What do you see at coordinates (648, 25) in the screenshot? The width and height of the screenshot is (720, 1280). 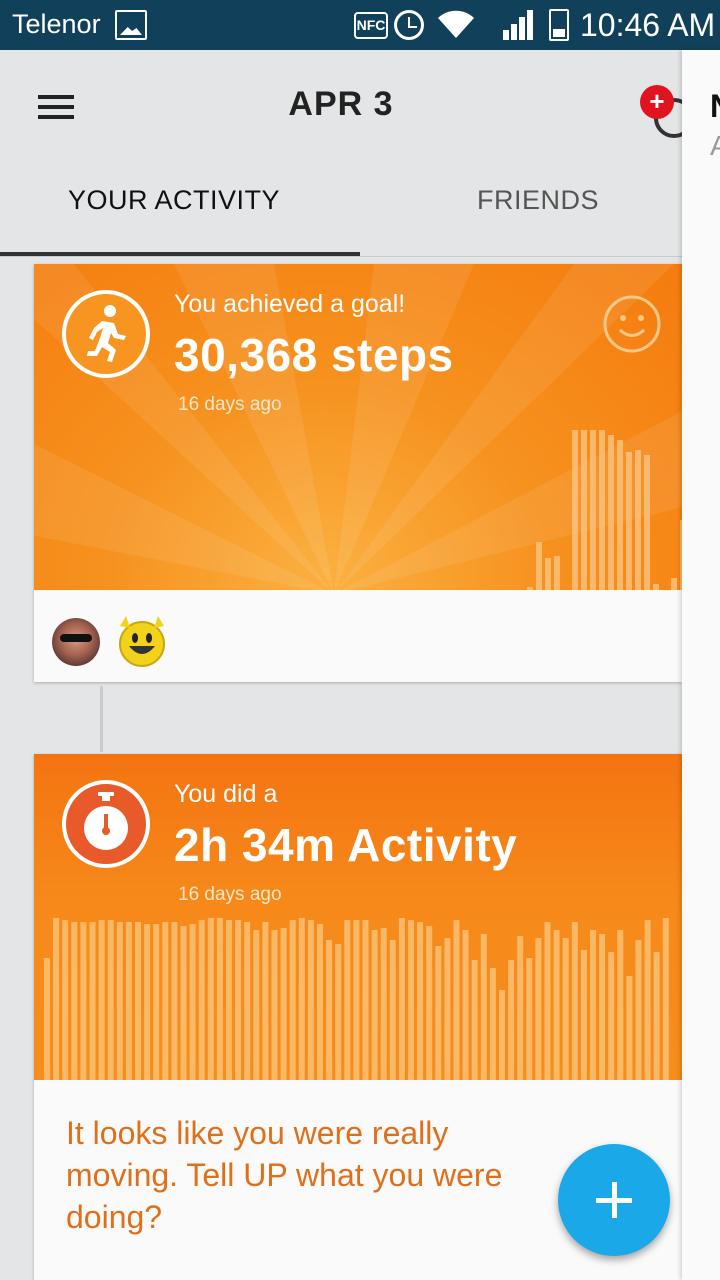 I see `clock: 10:46 AM` at bounding box center [648, 25].